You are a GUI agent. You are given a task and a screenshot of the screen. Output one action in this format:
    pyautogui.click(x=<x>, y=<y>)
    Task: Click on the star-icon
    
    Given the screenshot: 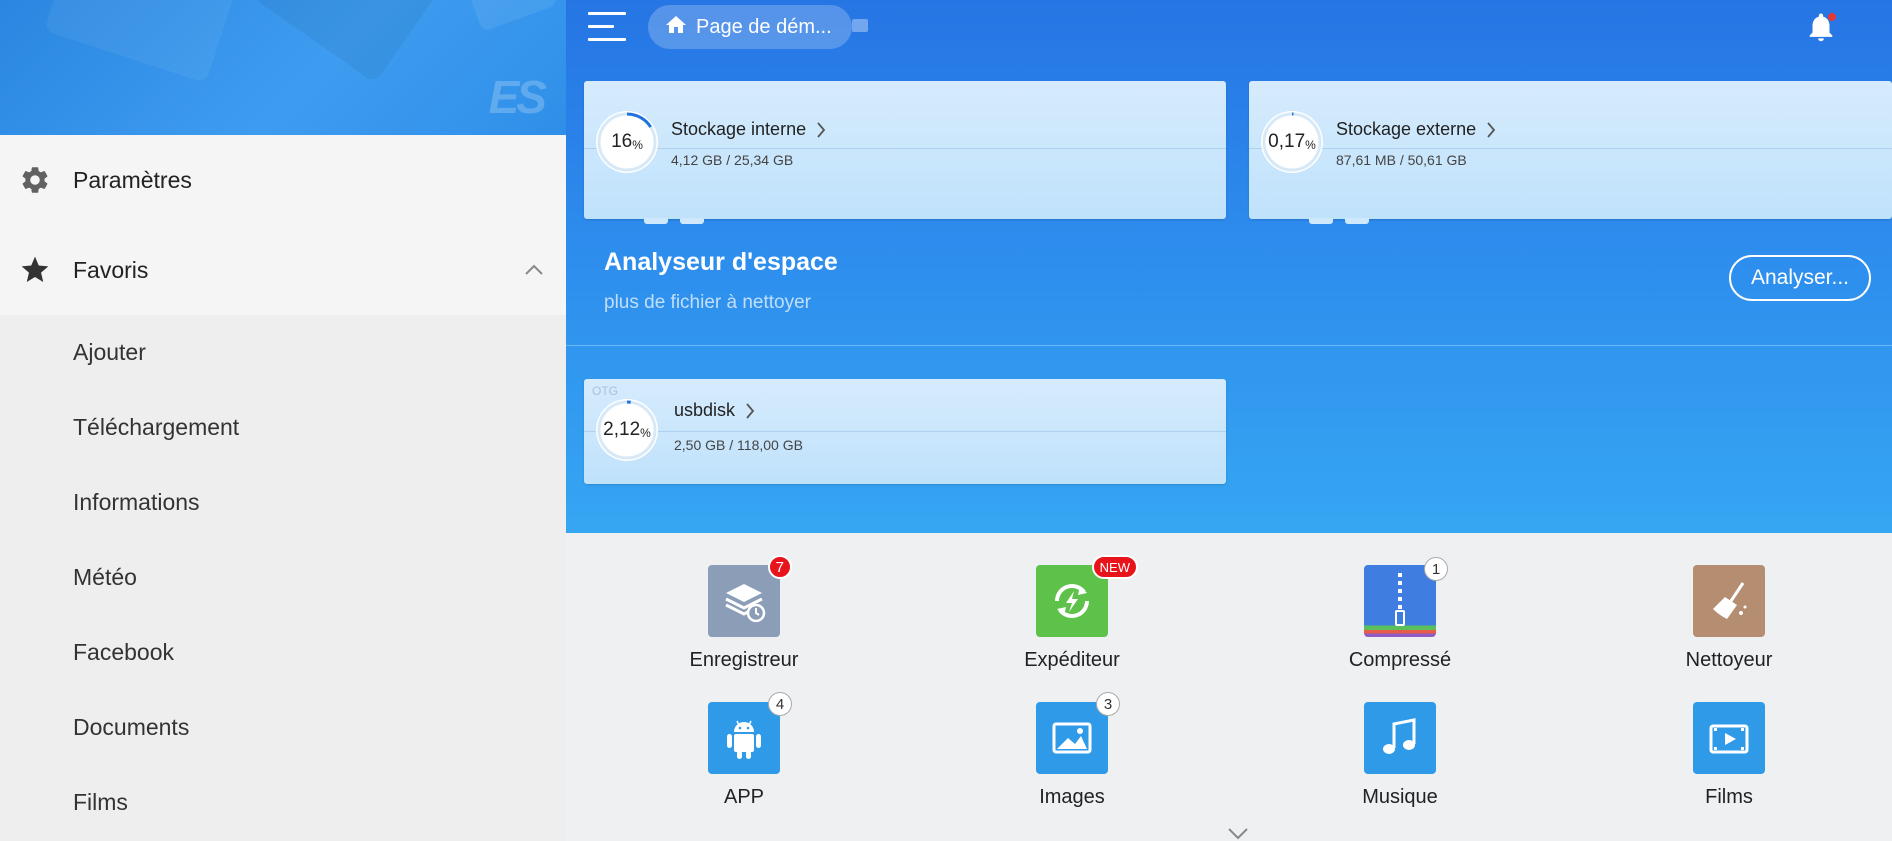 What is the action you would take?
    pyautogui.click(x=35, y=270)
    